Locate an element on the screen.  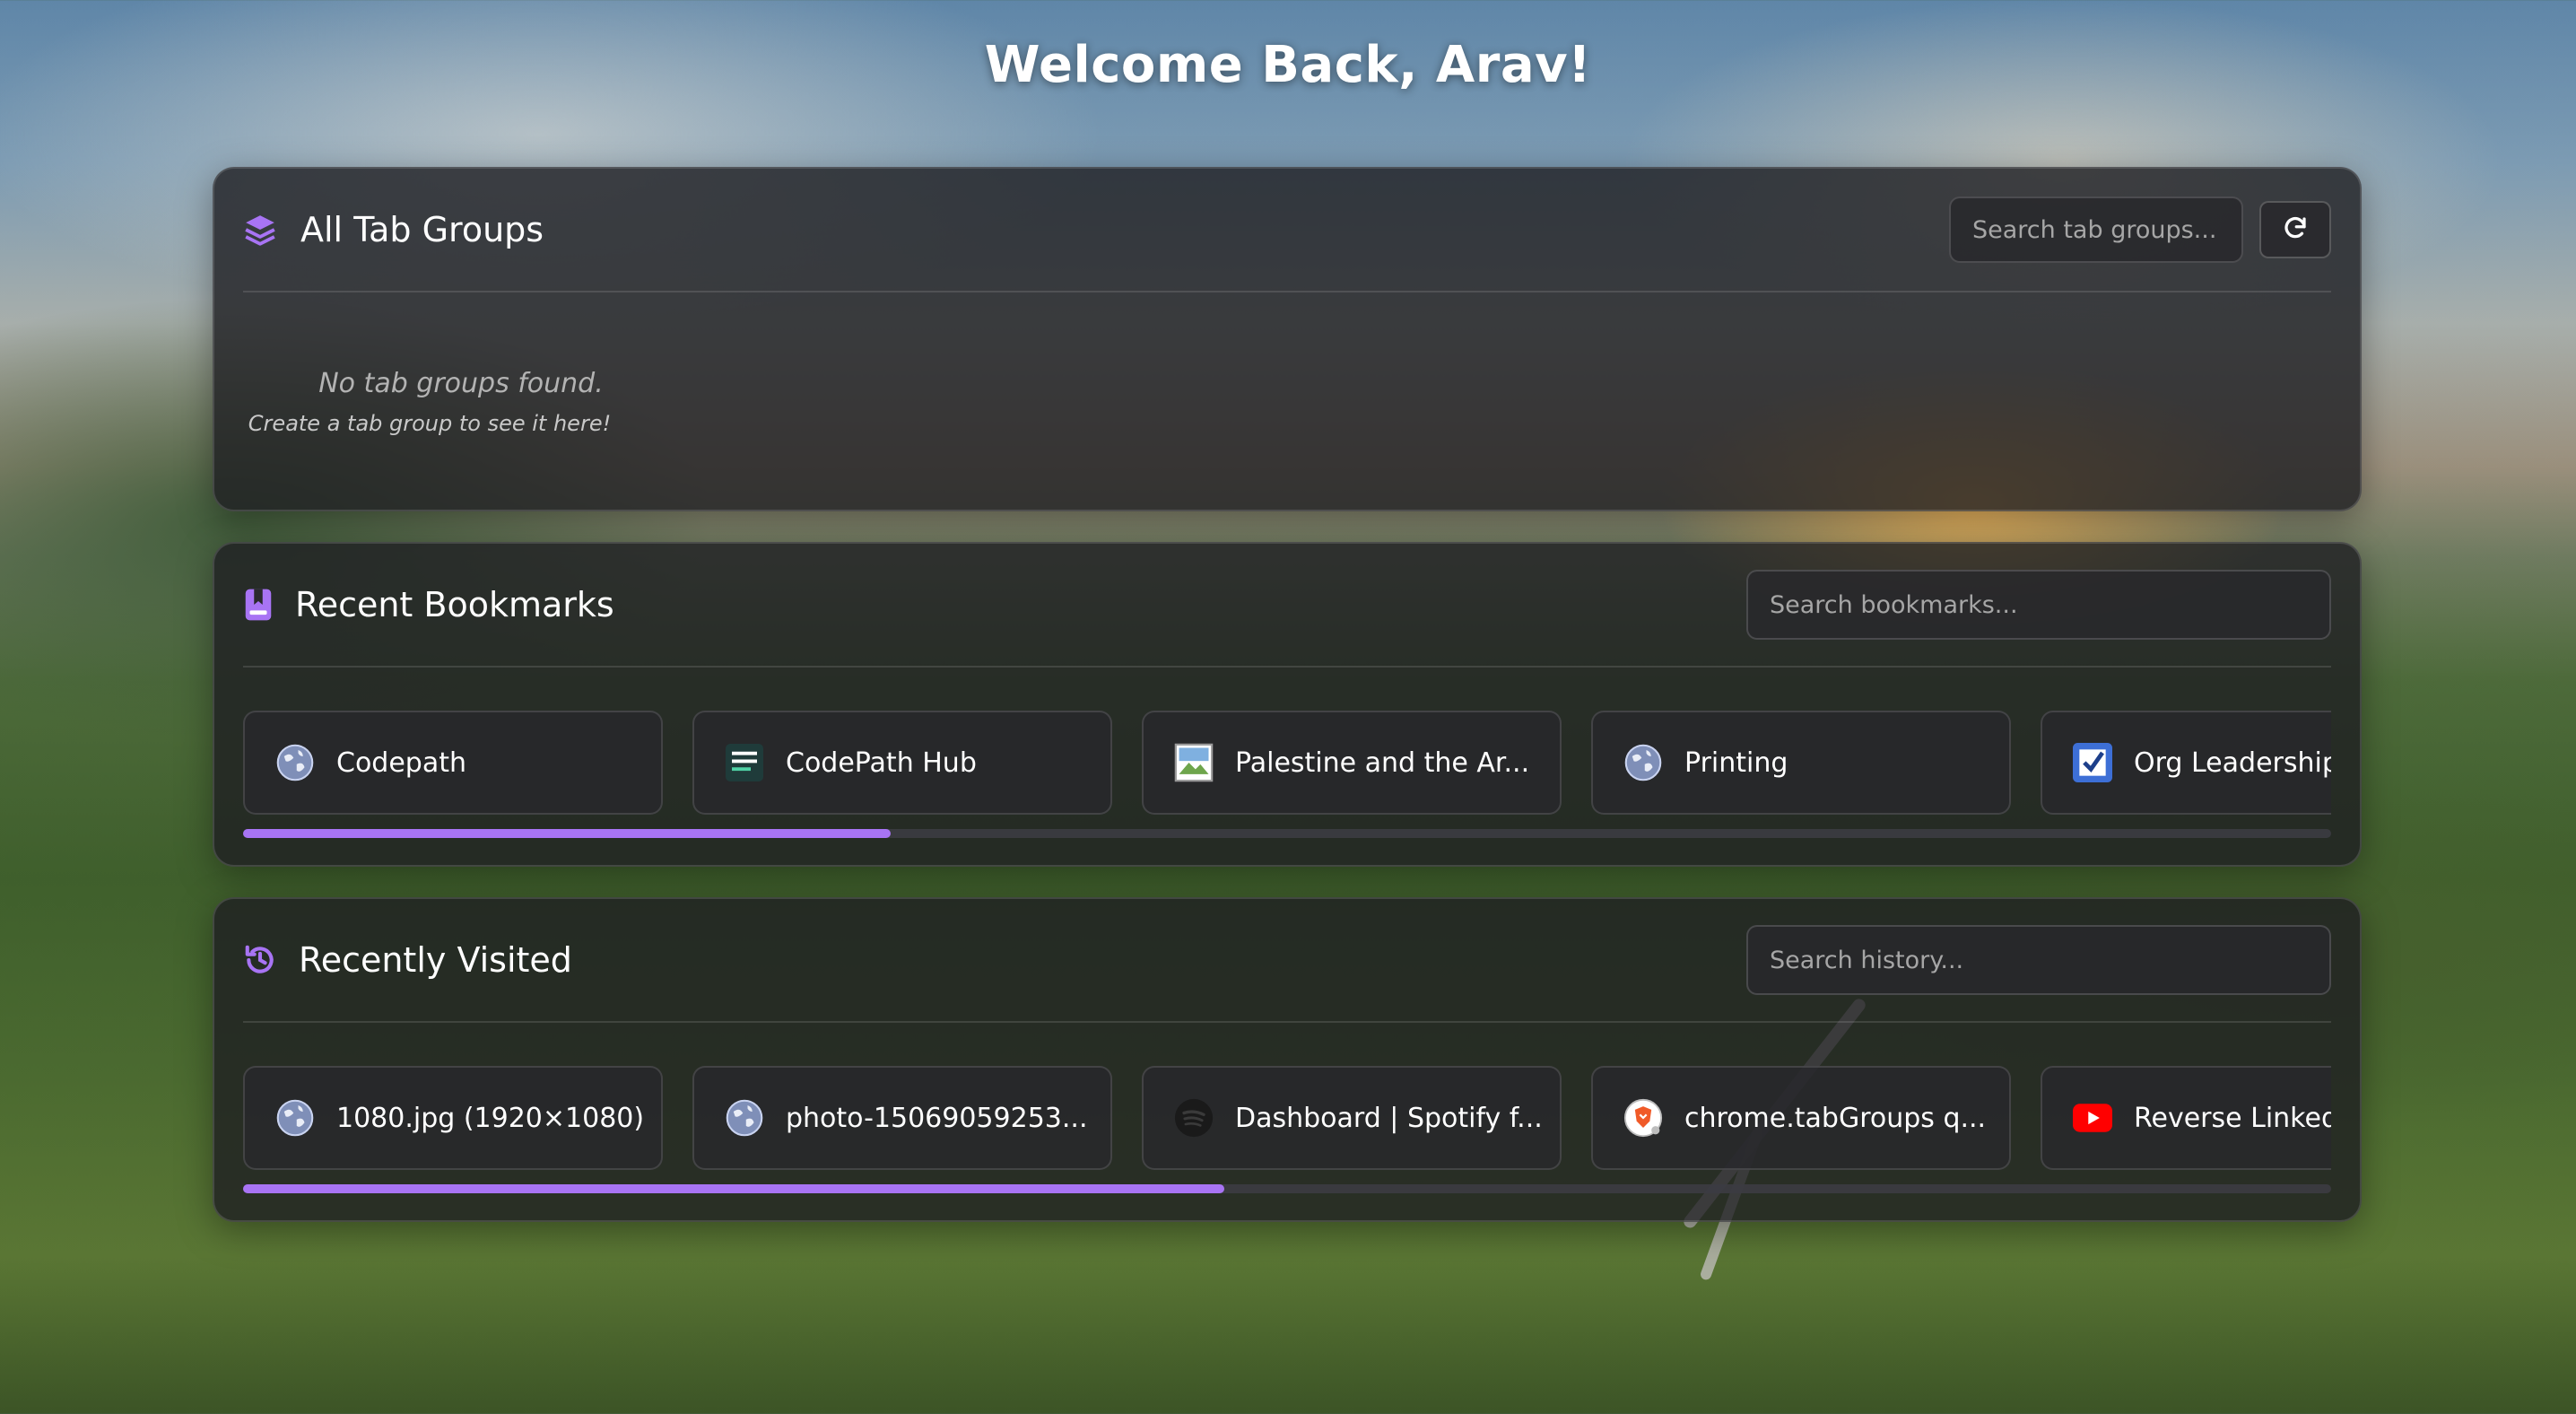
empty-state-title: No tab groups found. is located at coordinates (461, 384).